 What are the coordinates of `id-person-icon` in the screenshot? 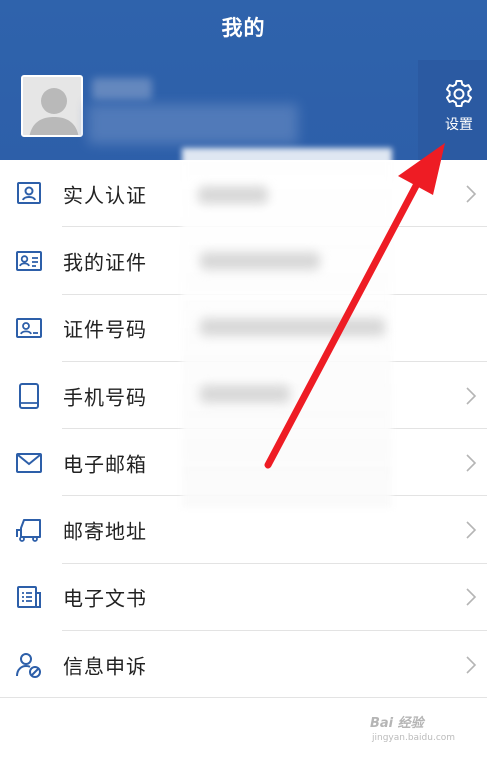 It's located at (29, 192).